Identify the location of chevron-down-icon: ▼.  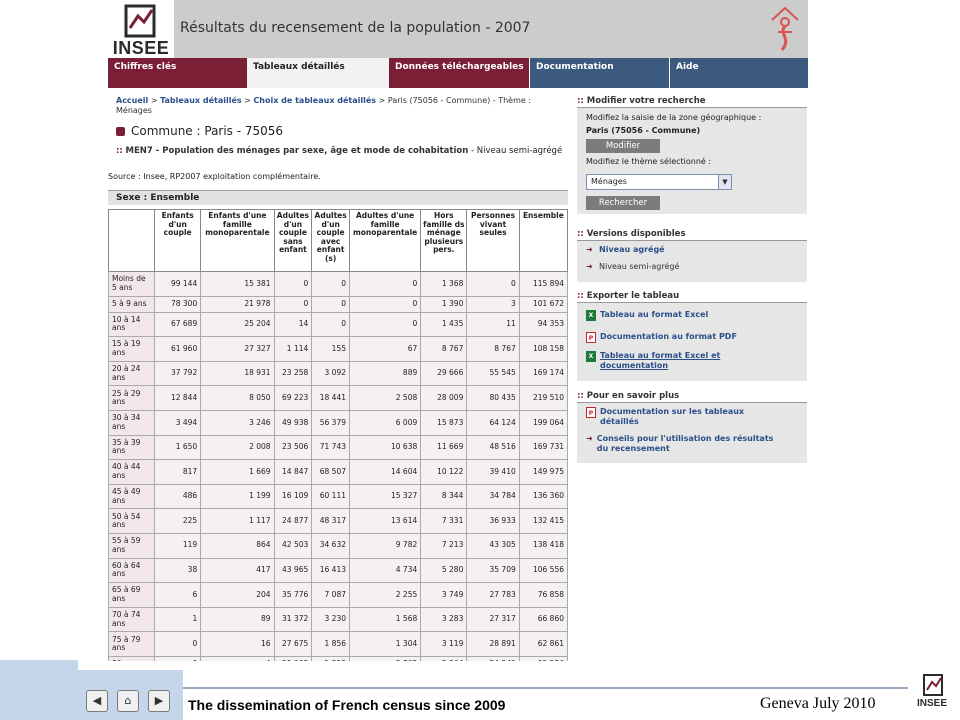
(724, 182).